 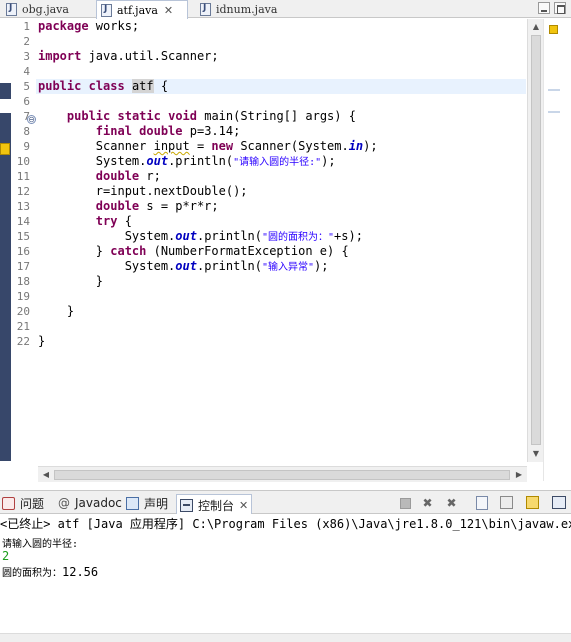 I want to click on tab-console: 控制台 ✕, so click(x=214, y=504).